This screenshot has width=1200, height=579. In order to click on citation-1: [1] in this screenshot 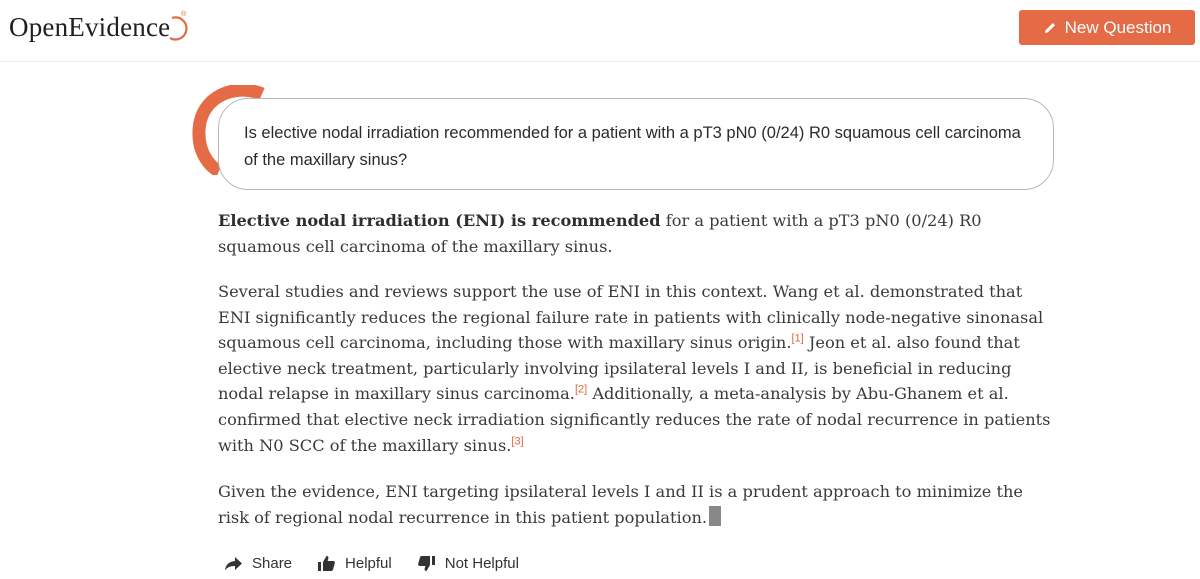, I will do `click(798, 339)`.